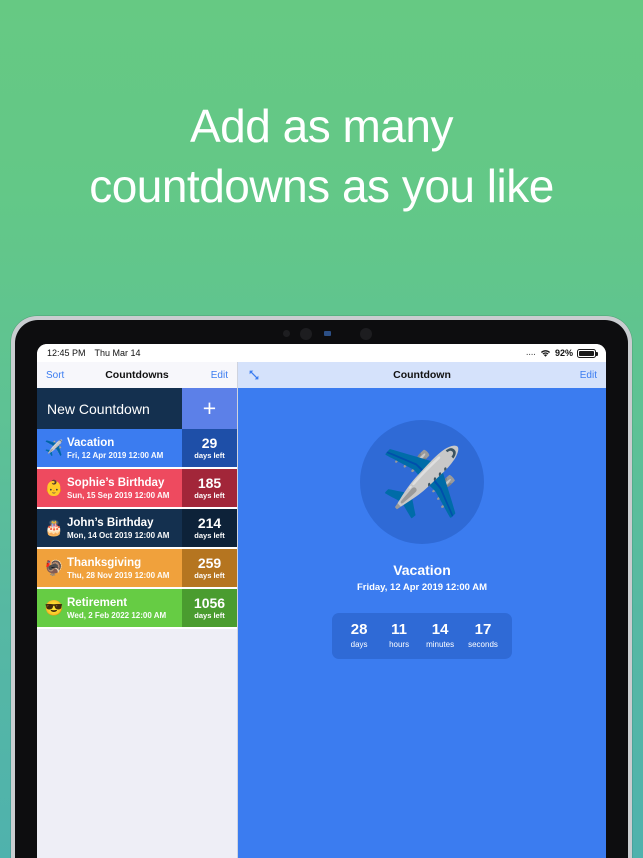 The height and width of the screenshot is (858, 643). Describe the element at coordinates (321, 353) in the screenshot. I see `status-bar: 12:45 PM Thu Mar 14 .... 92%` at that location.